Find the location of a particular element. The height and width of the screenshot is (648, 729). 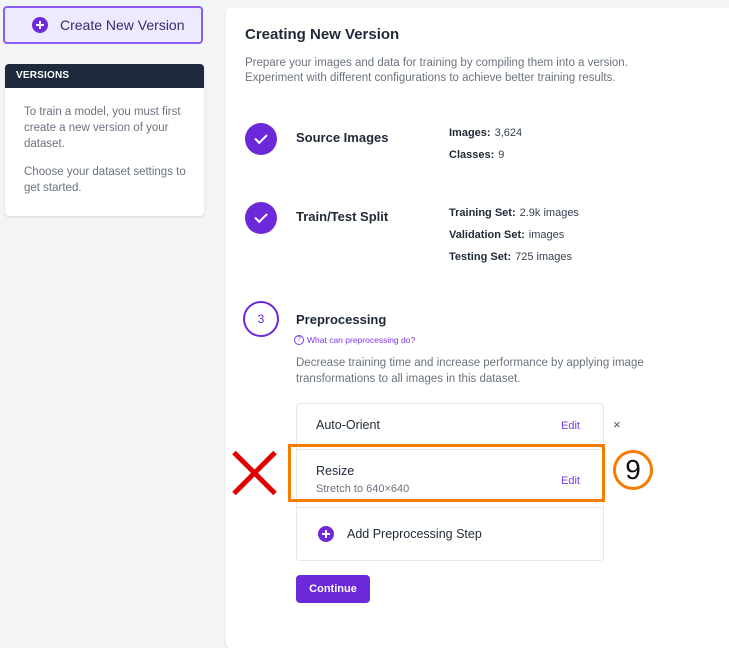

auto-orient-edit-link: Edit is located at coordinates (570, 426).